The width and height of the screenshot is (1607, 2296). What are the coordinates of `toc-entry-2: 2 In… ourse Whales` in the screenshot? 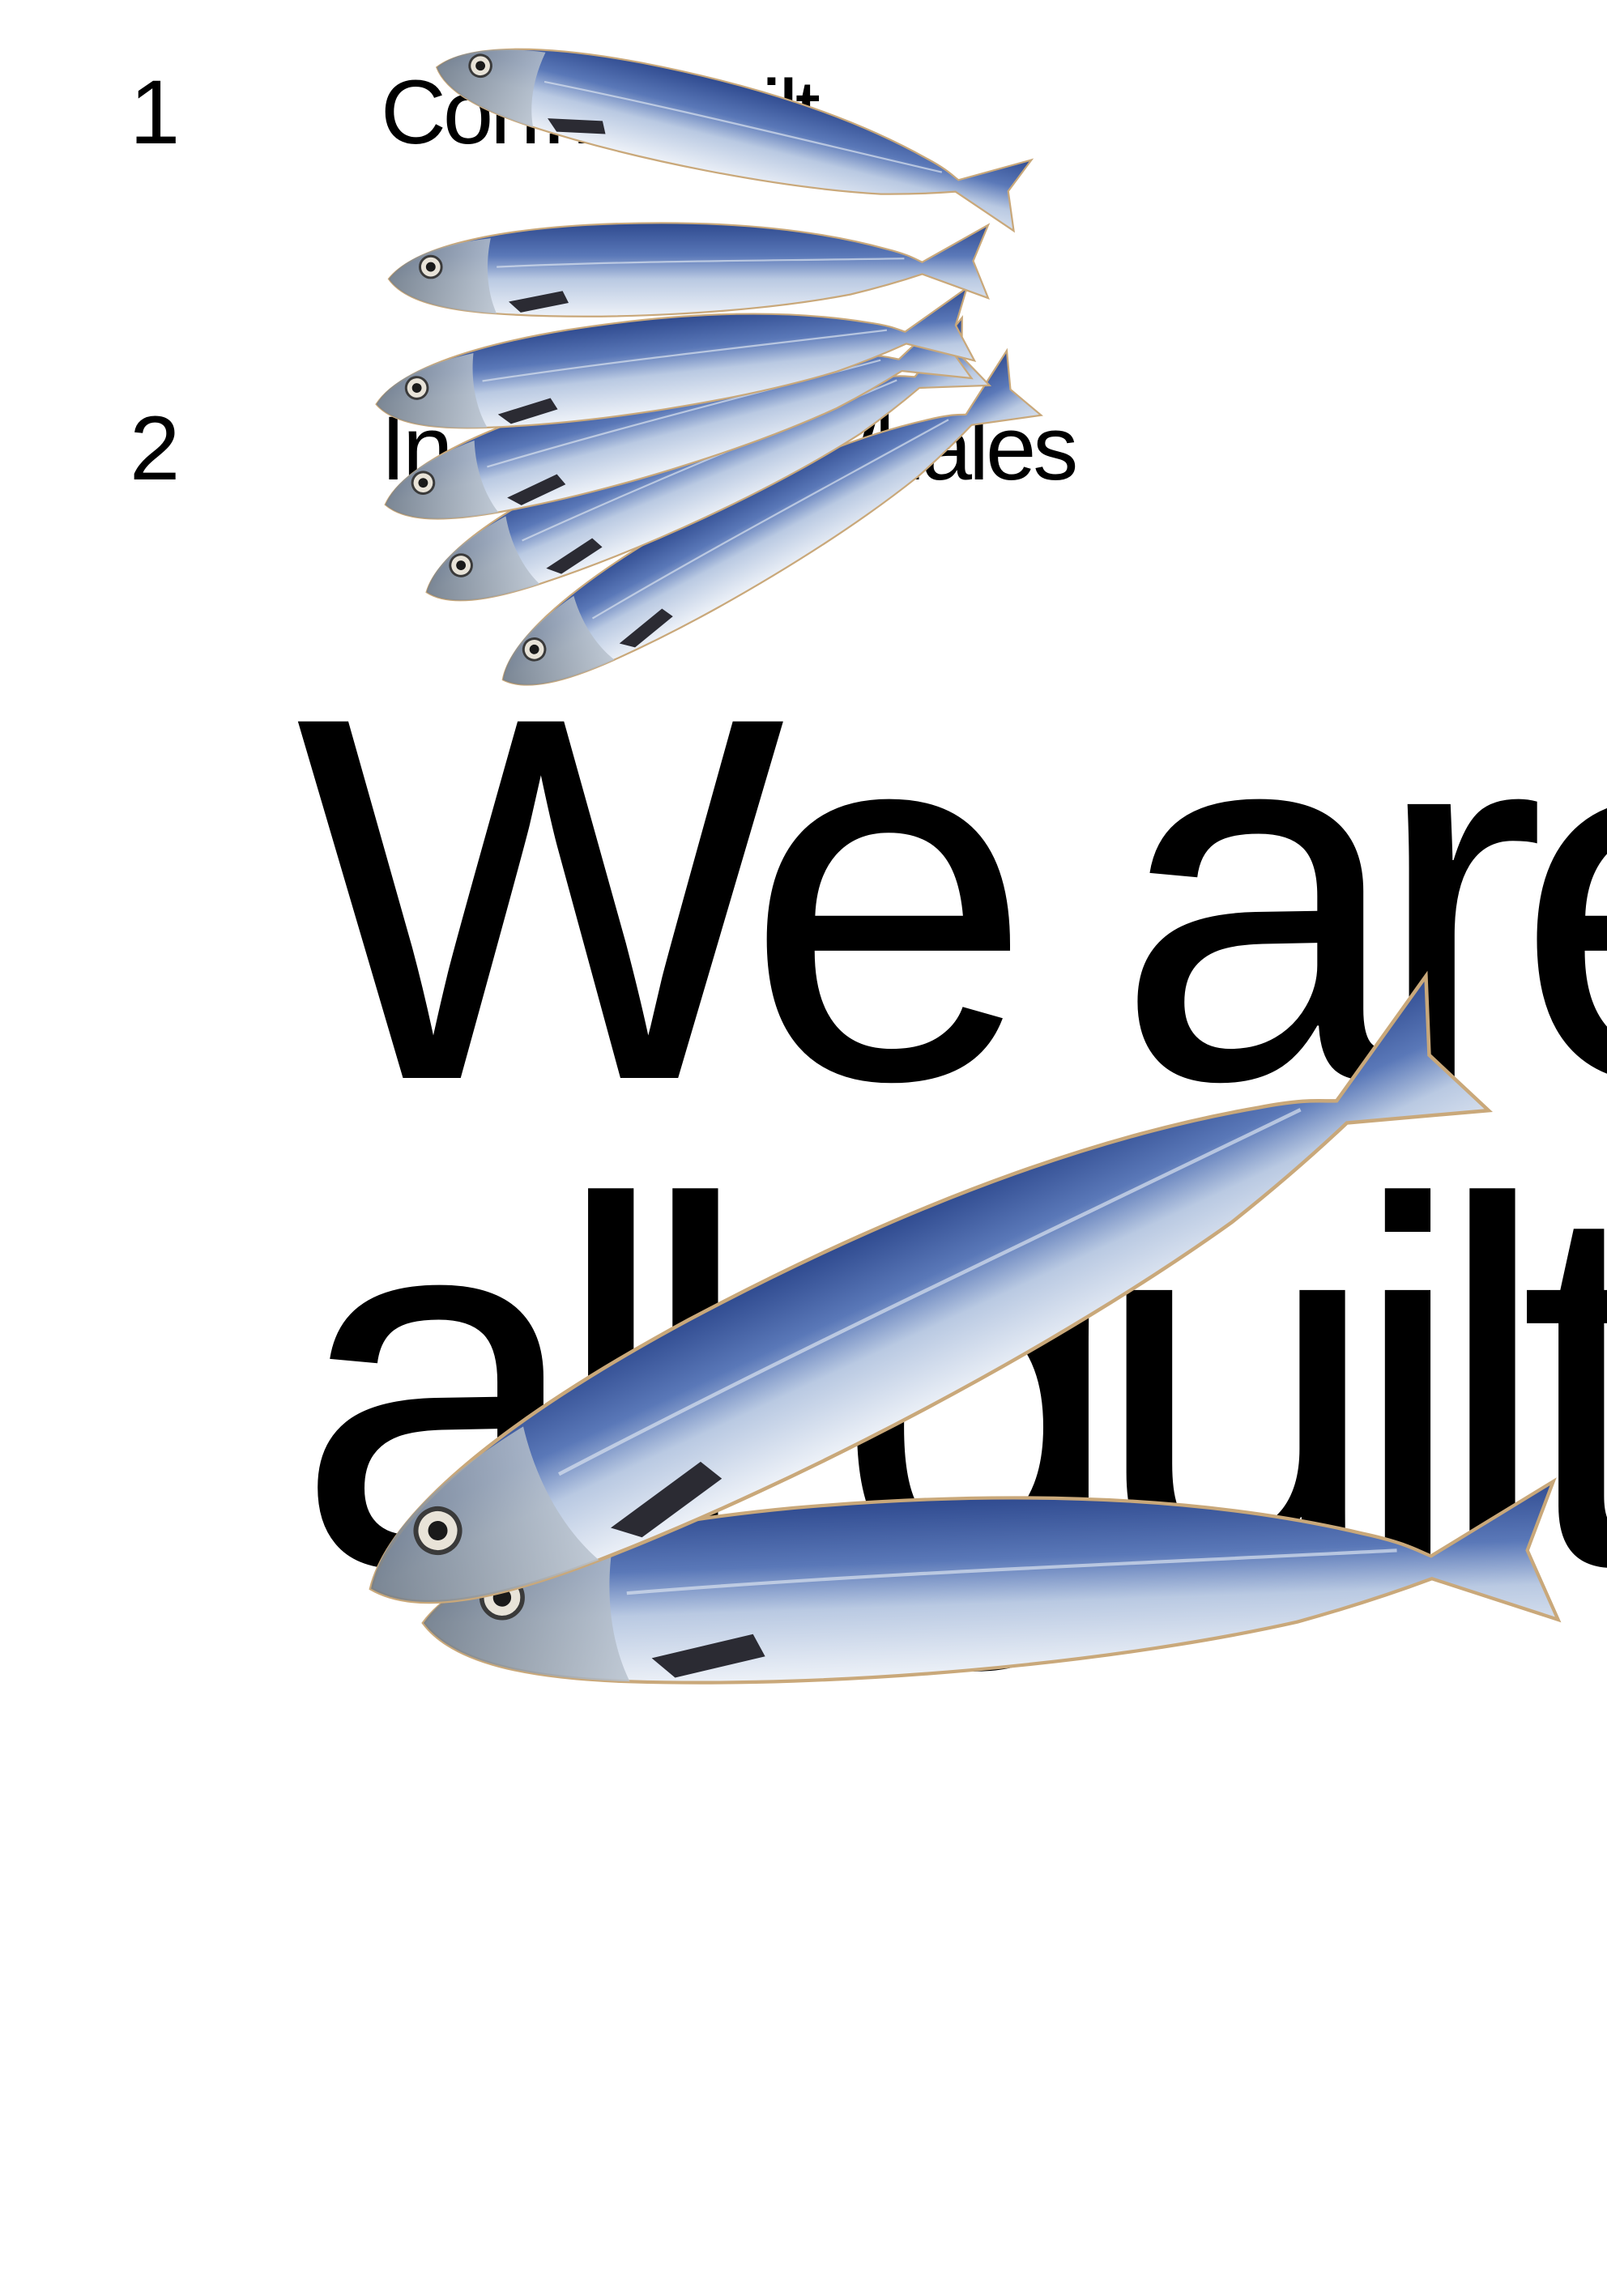 It's located at (620, 449).